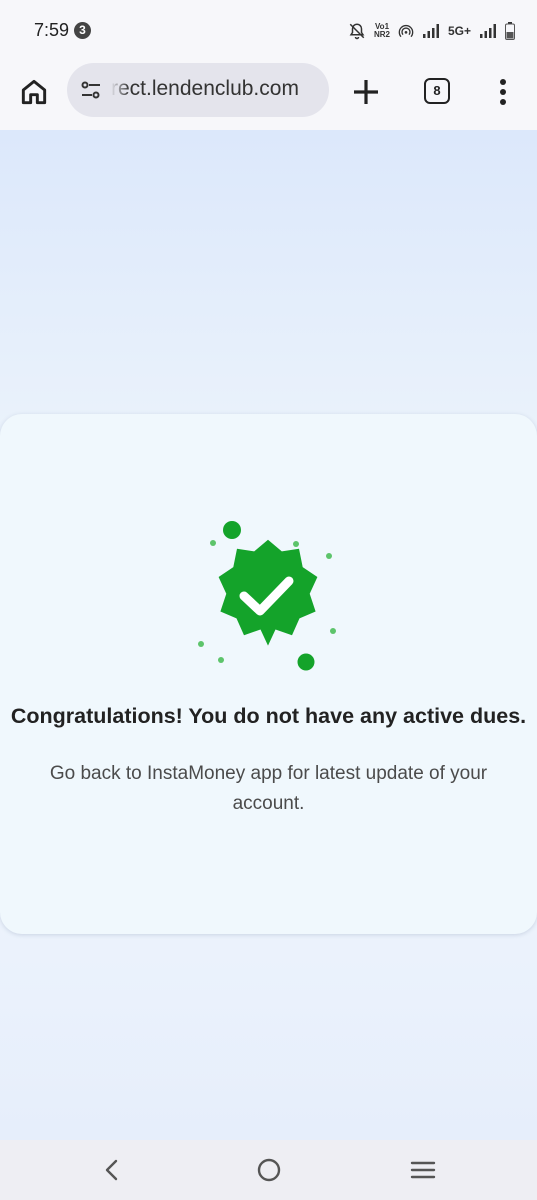 The height and width of the screenshot is (1200, 537). Describe the element at coordinates (357, 31) in the screenshot. I see `mute-icon` at that location.